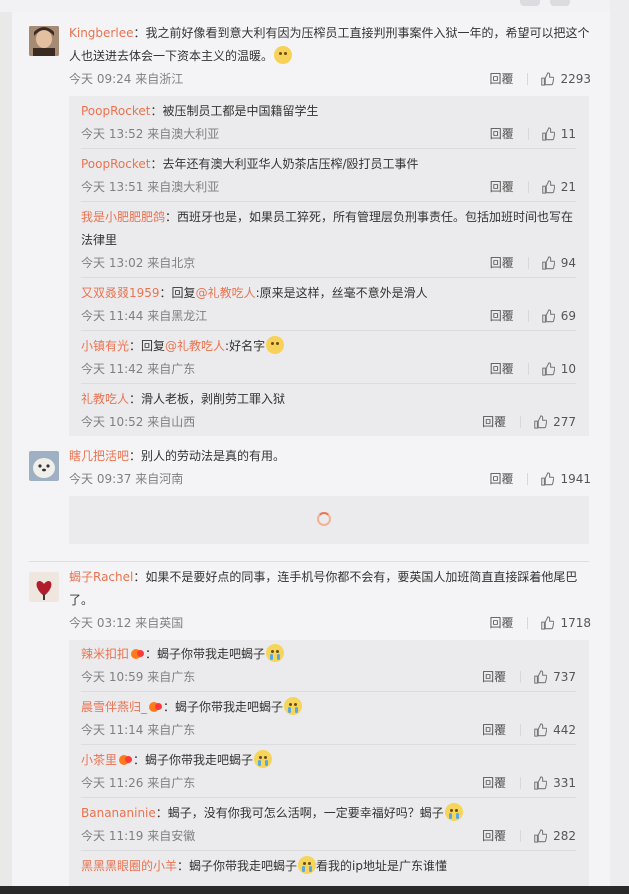 This screenshot has width=629, height=894. I want to click on like-count: 1941, so click(575, 479).